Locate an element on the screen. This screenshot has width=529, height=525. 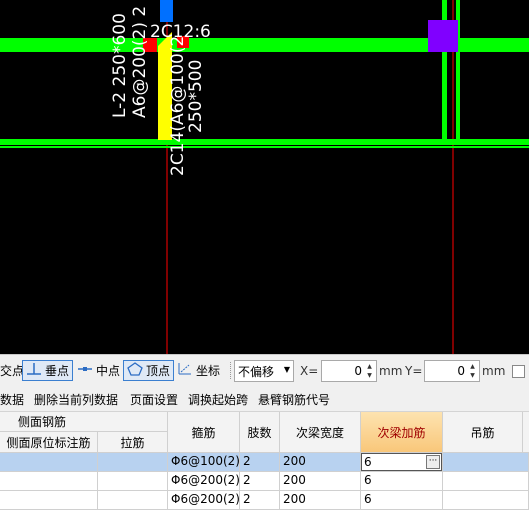
menu-item-delete-column: 删除当前列数据 is located at coordinates (76, 399).